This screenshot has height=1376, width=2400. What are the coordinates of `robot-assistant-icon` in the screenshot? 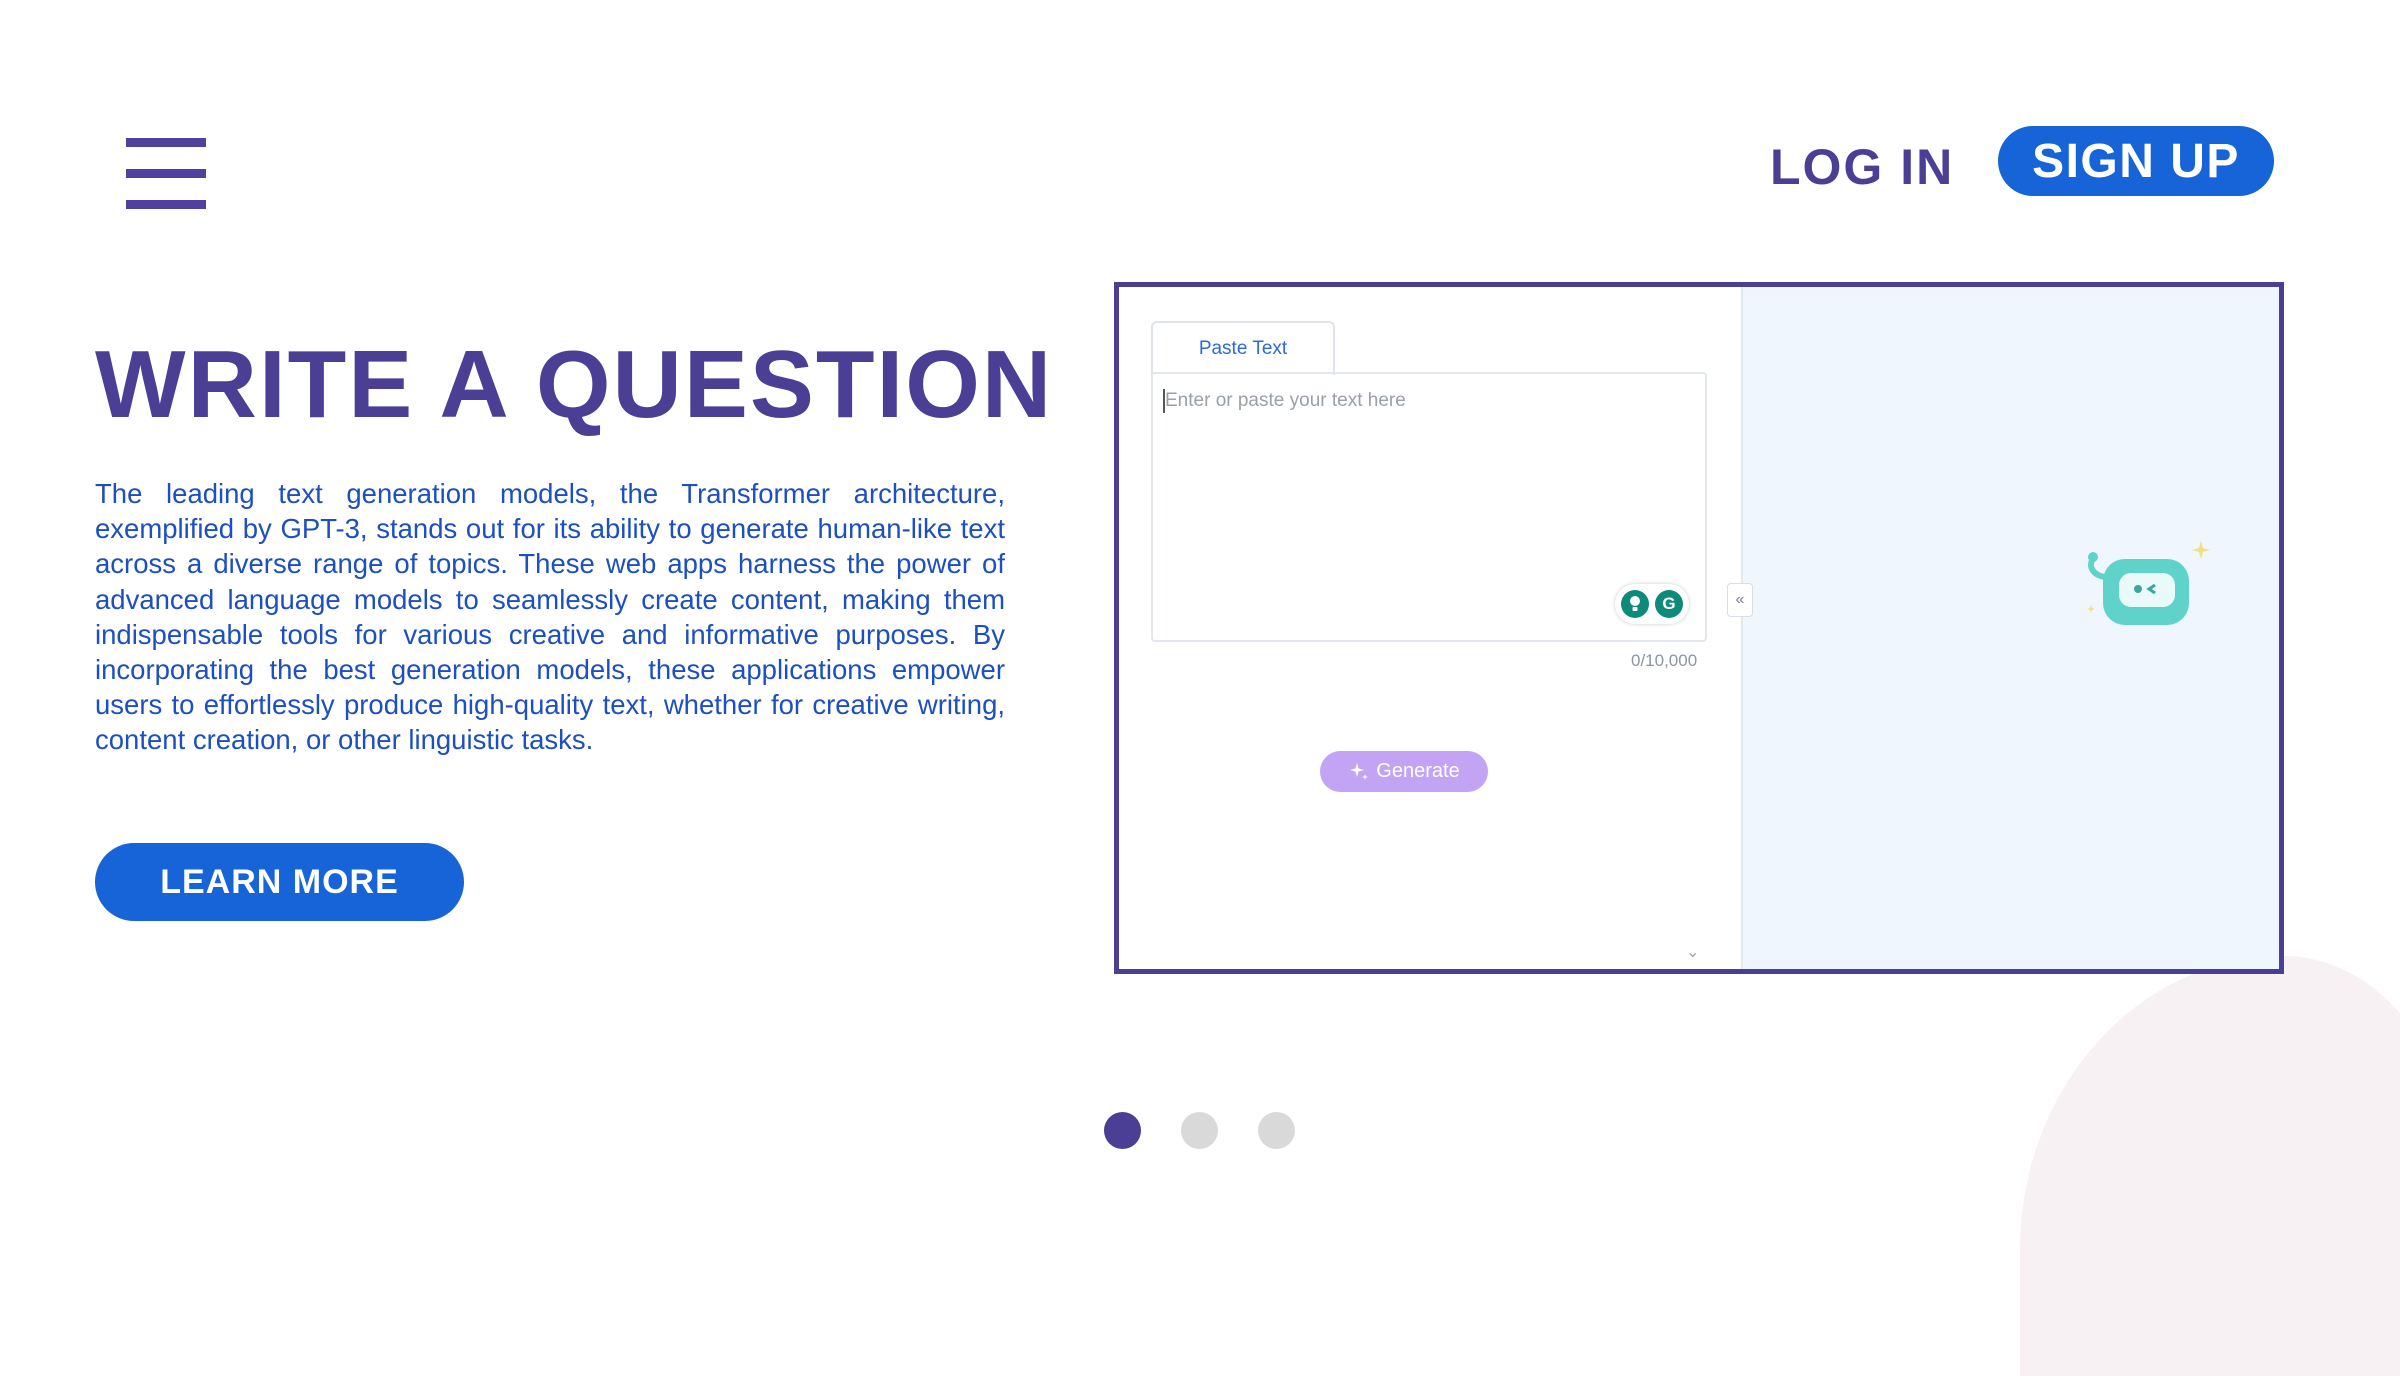 It's located at (2148, 583).